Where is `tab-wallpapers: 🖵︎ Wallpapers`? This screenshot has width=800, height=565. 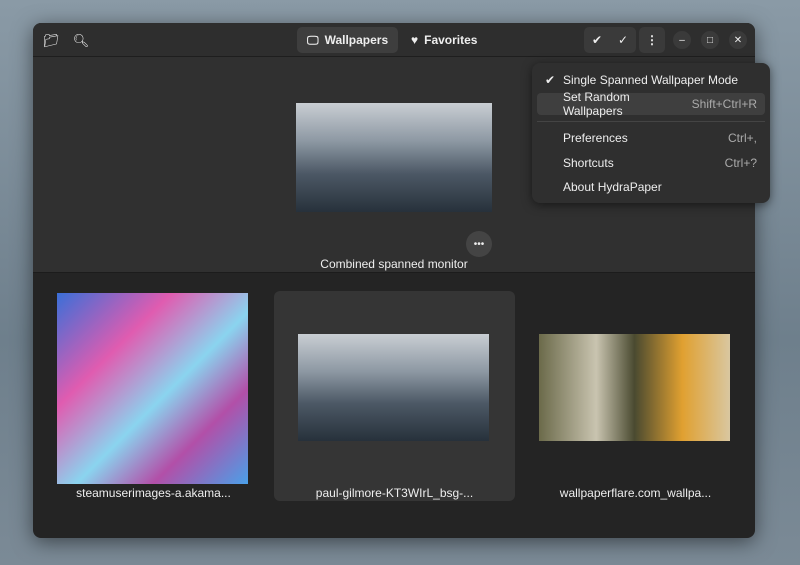
tab-wallpapers: 🖵︎ Wallpapers is located at coordinates (348, 40).